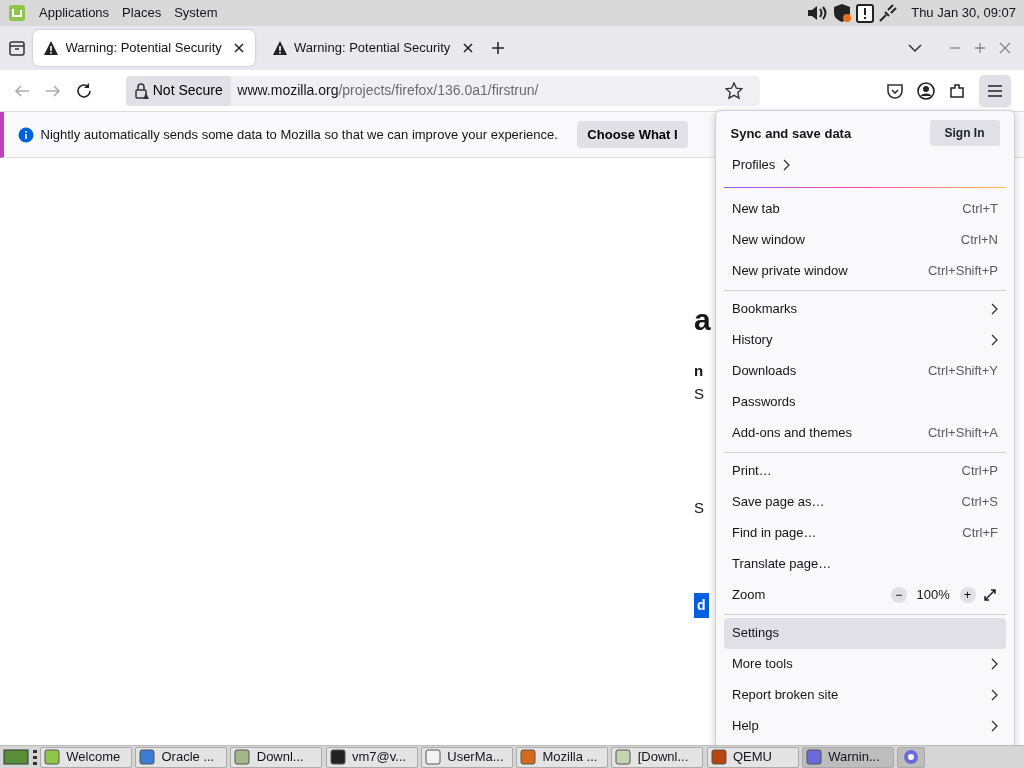 The image size is (1024, 768). I want to click on pocket-icon, so click(895, 90).